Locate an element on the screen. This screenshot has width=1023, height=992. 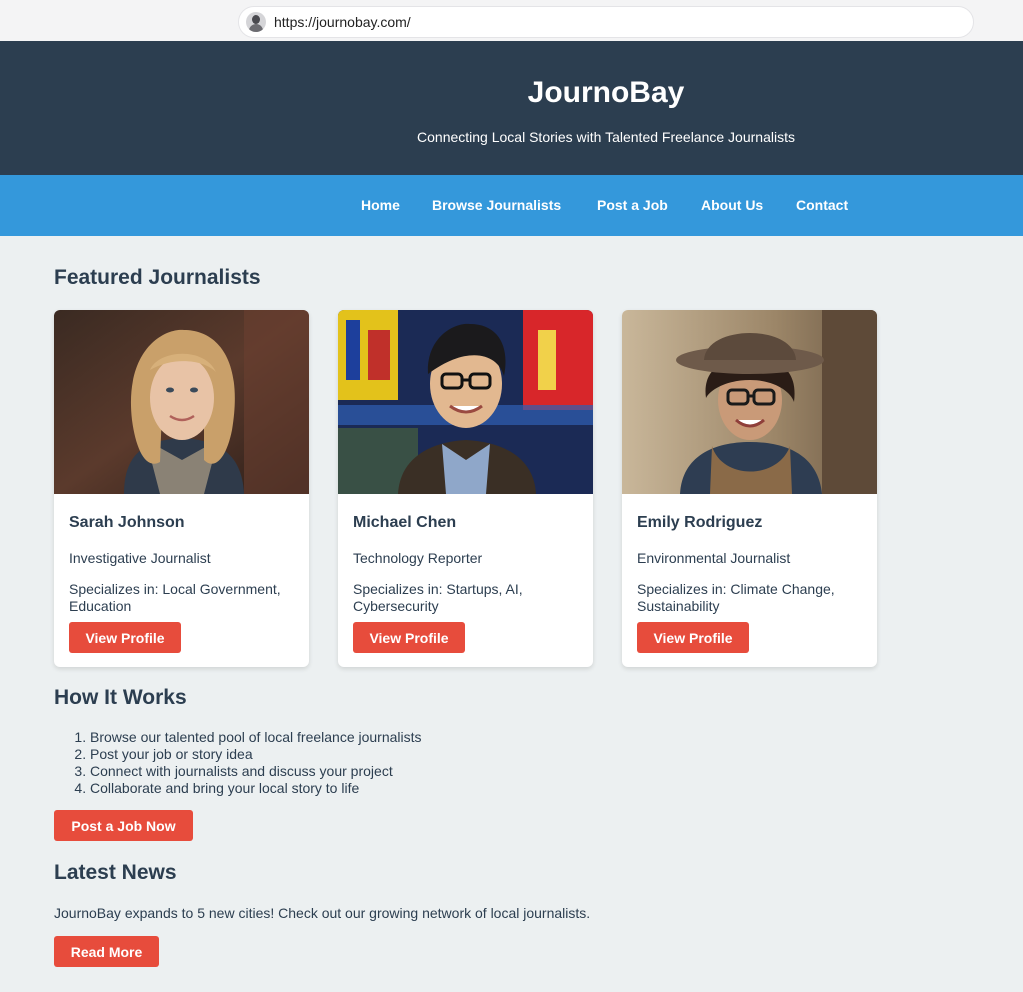
address-bar: https://journobay.com/ is located at coordinates (606, 22).